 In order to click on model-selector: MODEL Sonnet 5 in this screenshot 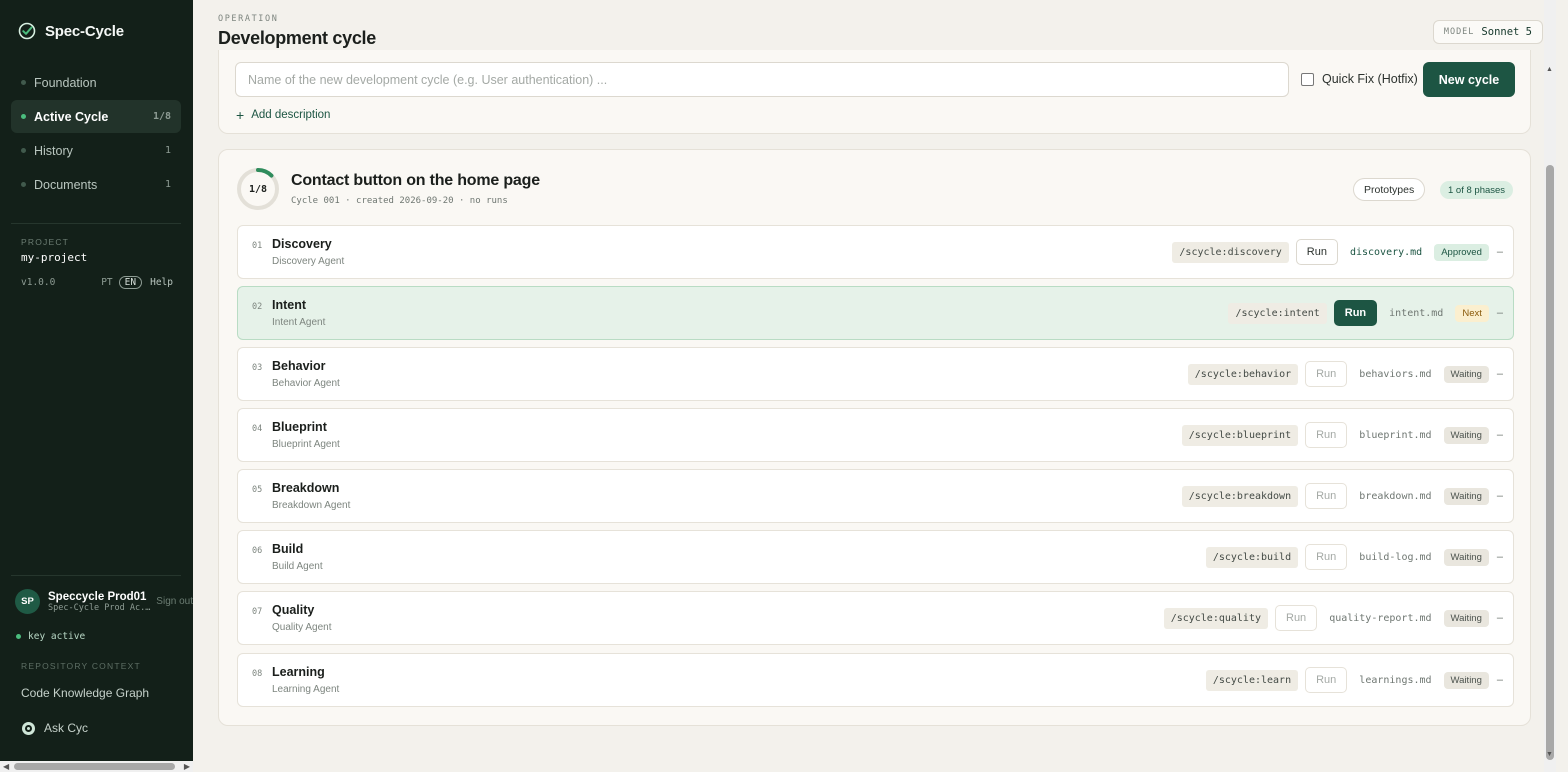, I will do `click(1487, 32)`.